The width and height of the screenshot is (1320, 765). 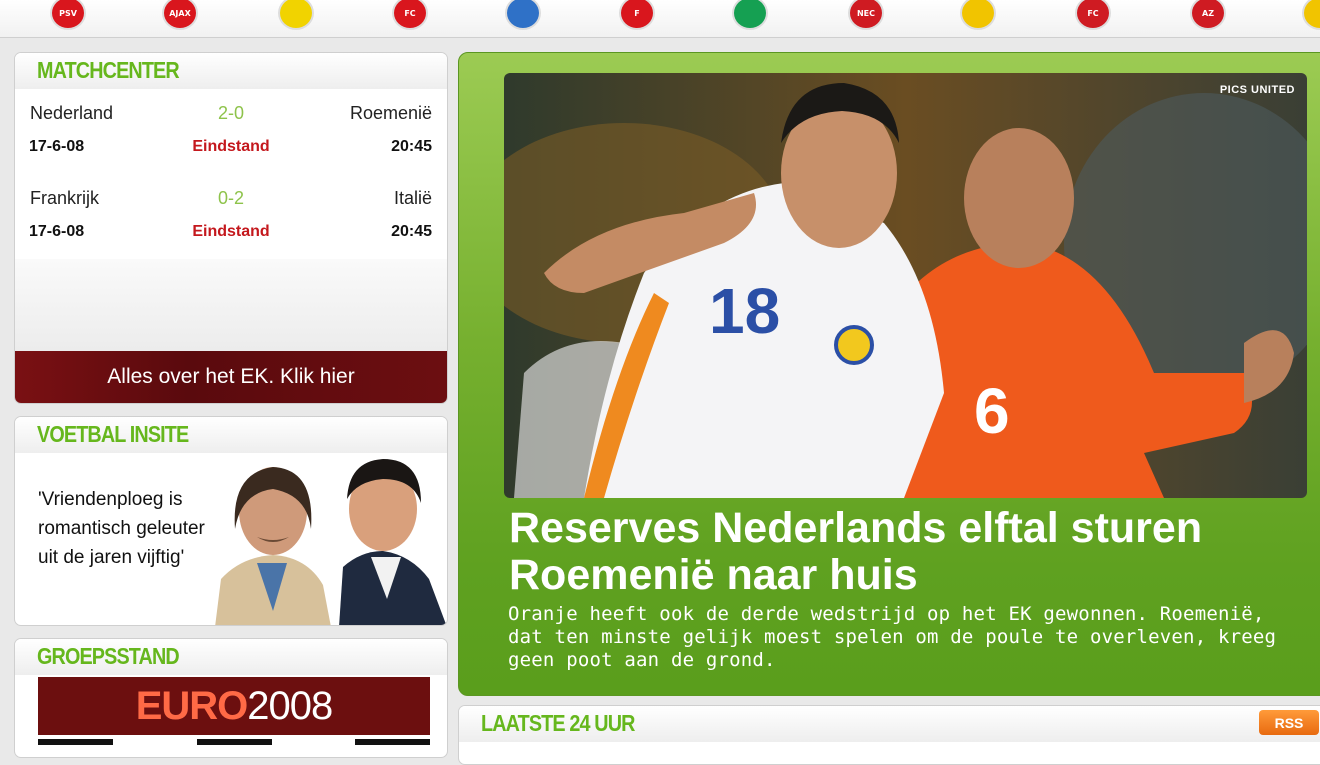 I want to click on club-crest-icon, so click(x=1311, y=15).